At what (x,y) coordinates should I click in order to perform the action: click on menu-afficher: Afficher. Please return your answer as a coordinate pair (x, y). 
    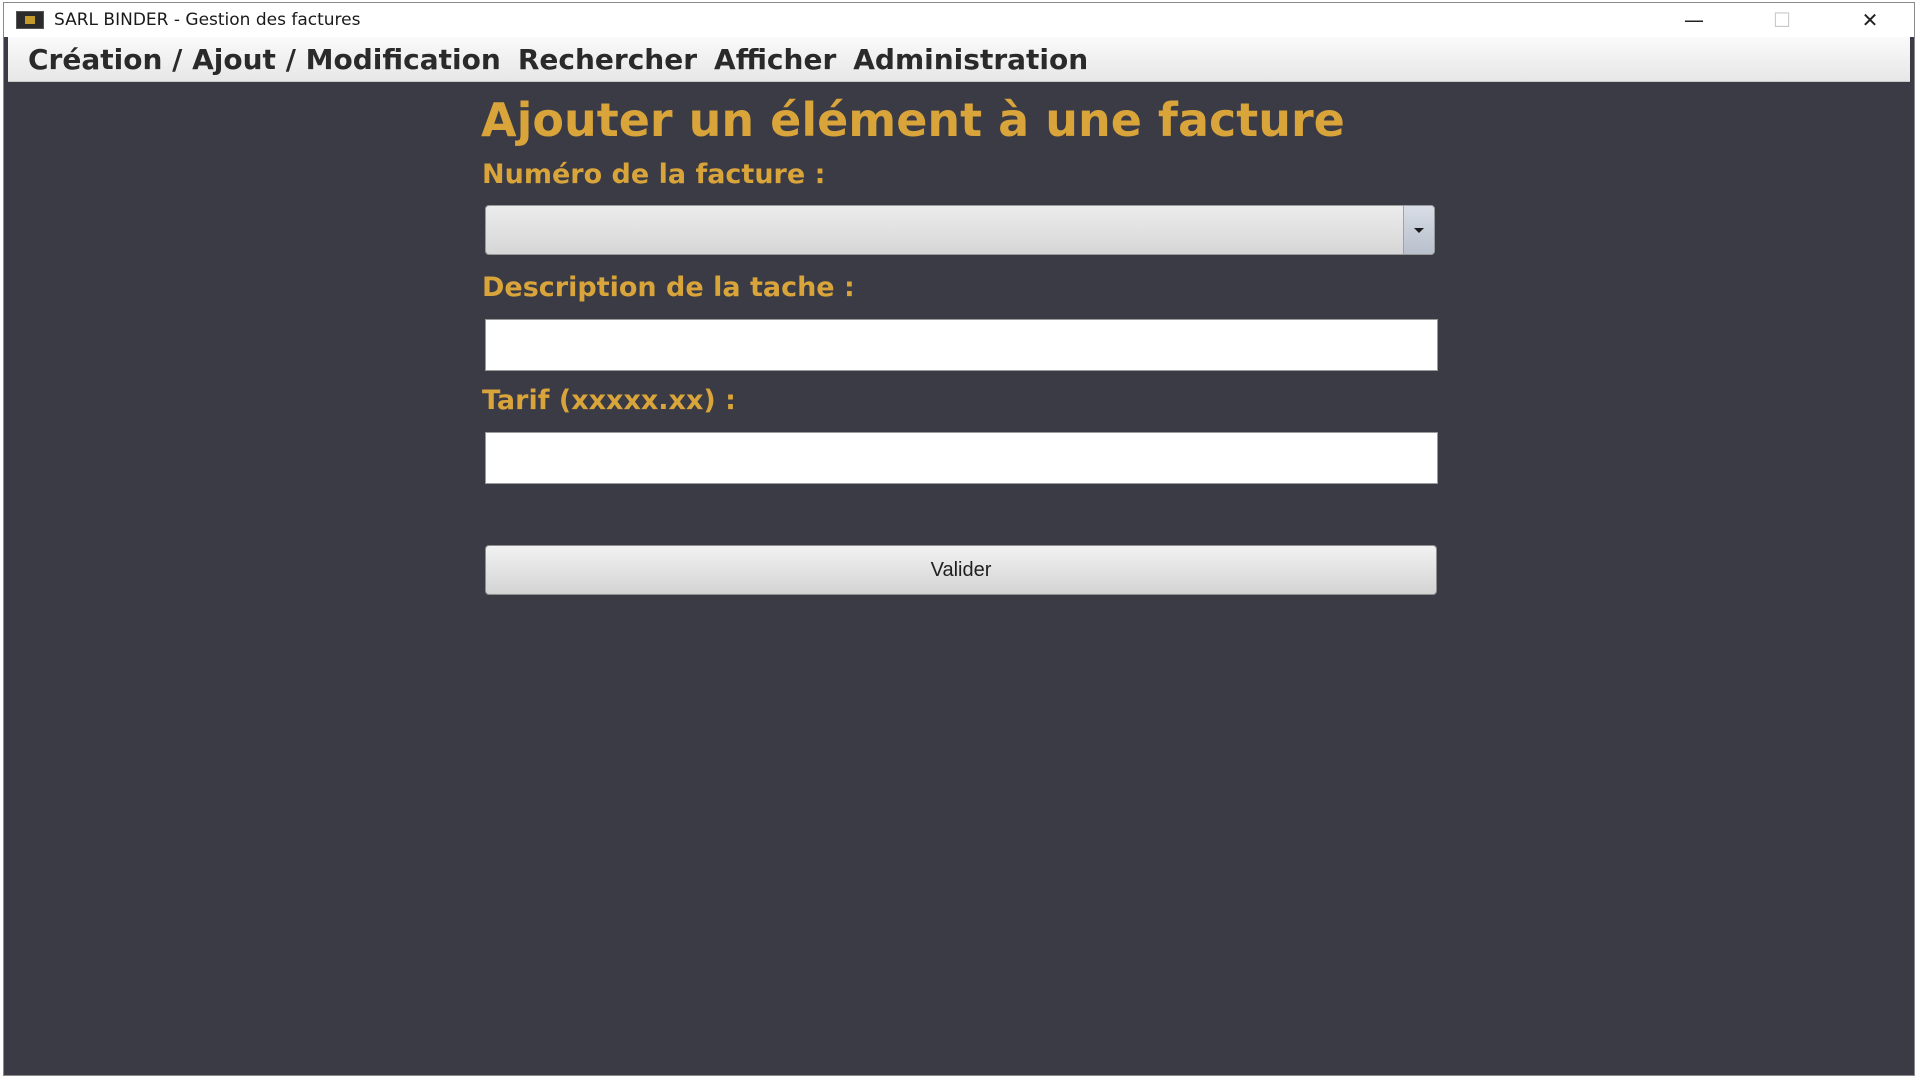
    Looking at the image, I should click on (775, 59).